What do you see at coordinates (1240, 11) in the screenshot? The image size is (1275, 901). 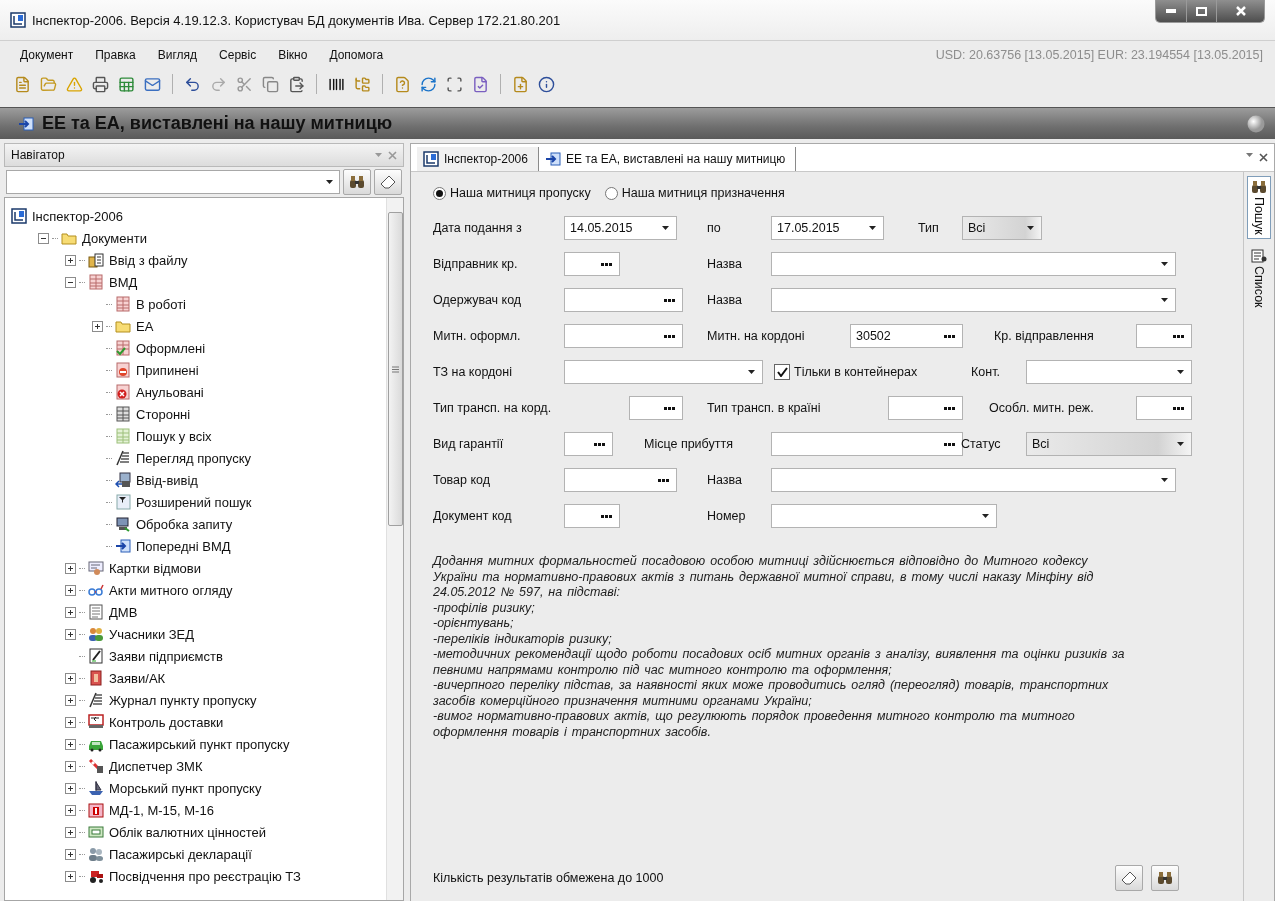 I see `close-button` at bounding box center [1240, 11].